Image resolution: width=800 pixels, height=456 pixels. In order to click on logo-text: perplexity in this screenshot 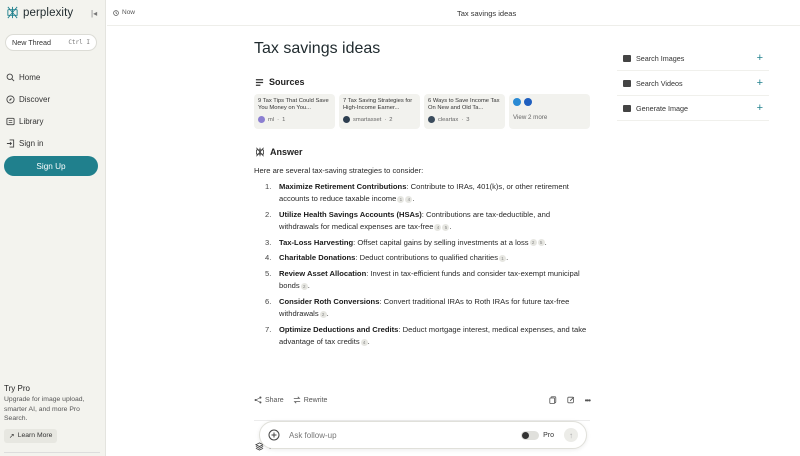, I will do `click(48, 12)`.